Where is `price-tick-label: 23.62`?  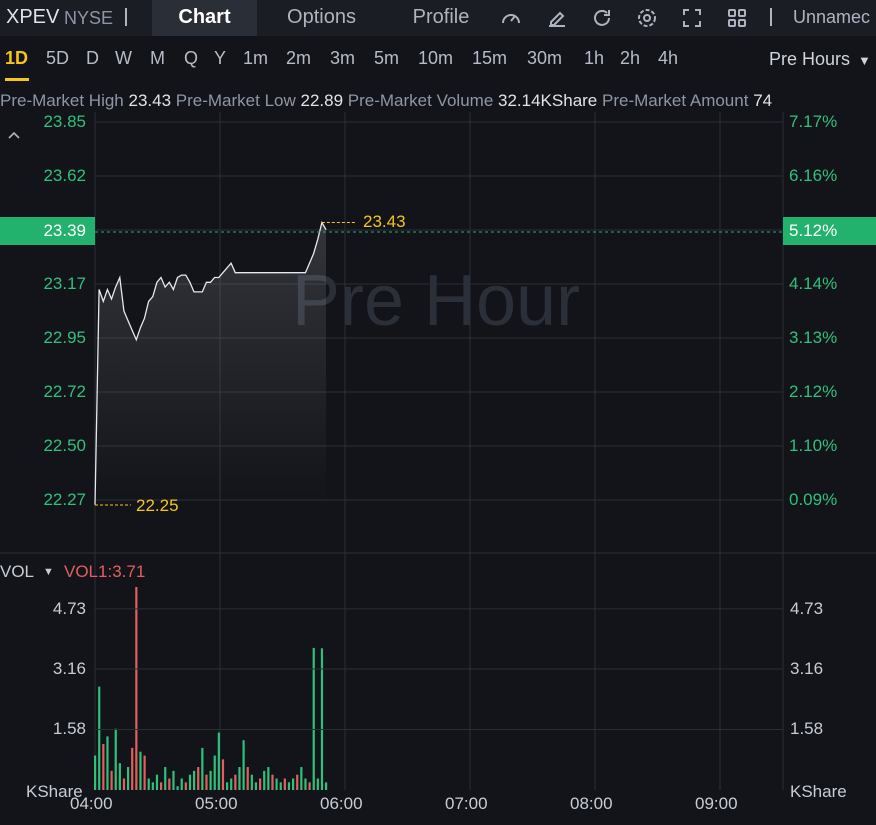 price-tick-label: 23.62 is located at coordinates (64, 175).